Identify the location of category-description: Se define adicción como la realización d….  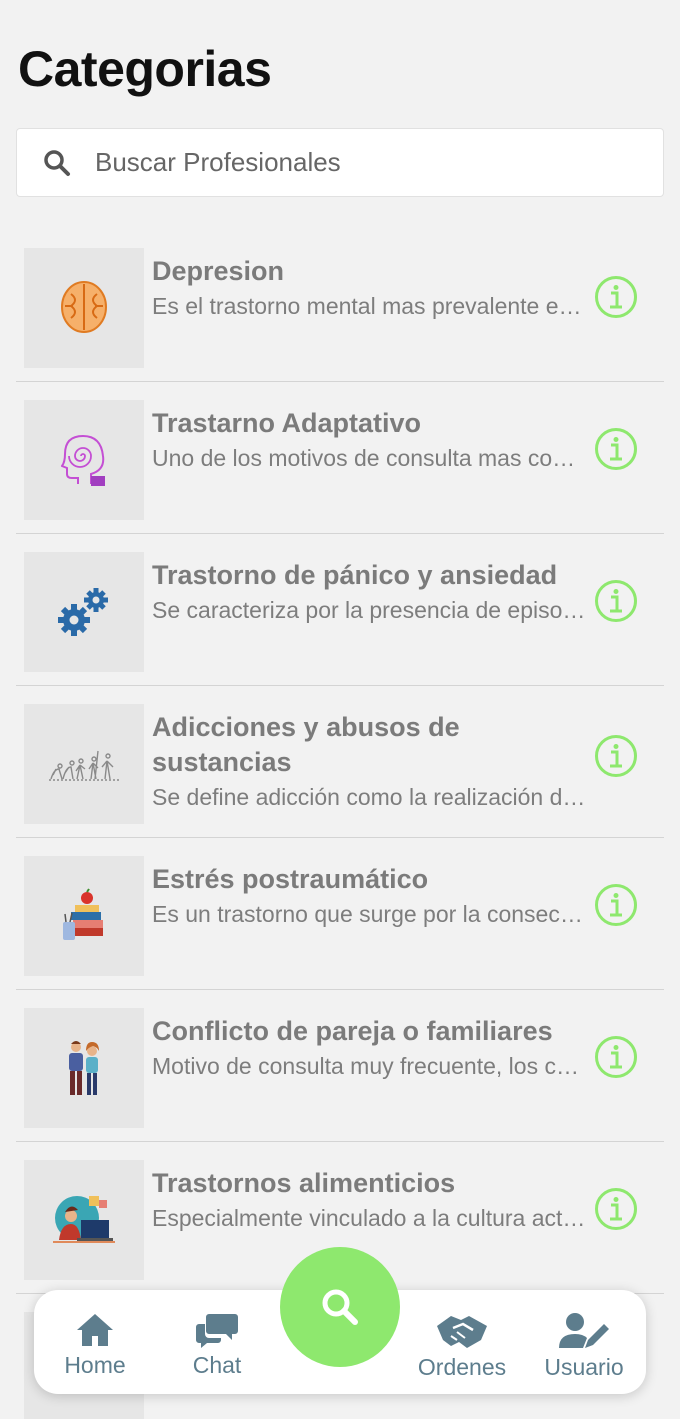
(369, 797).